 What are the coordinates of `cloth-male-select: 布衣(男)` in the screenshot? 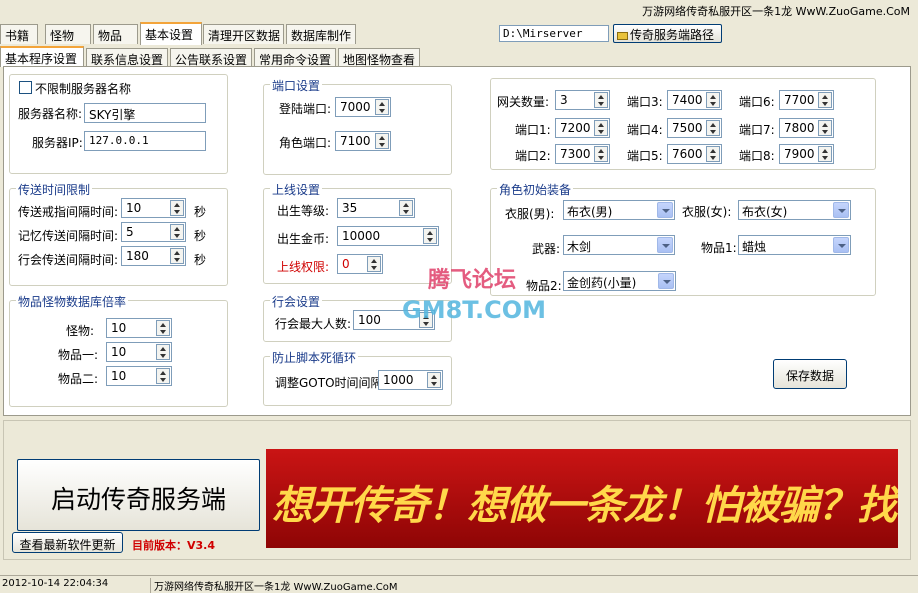 It's located at (619, 210).